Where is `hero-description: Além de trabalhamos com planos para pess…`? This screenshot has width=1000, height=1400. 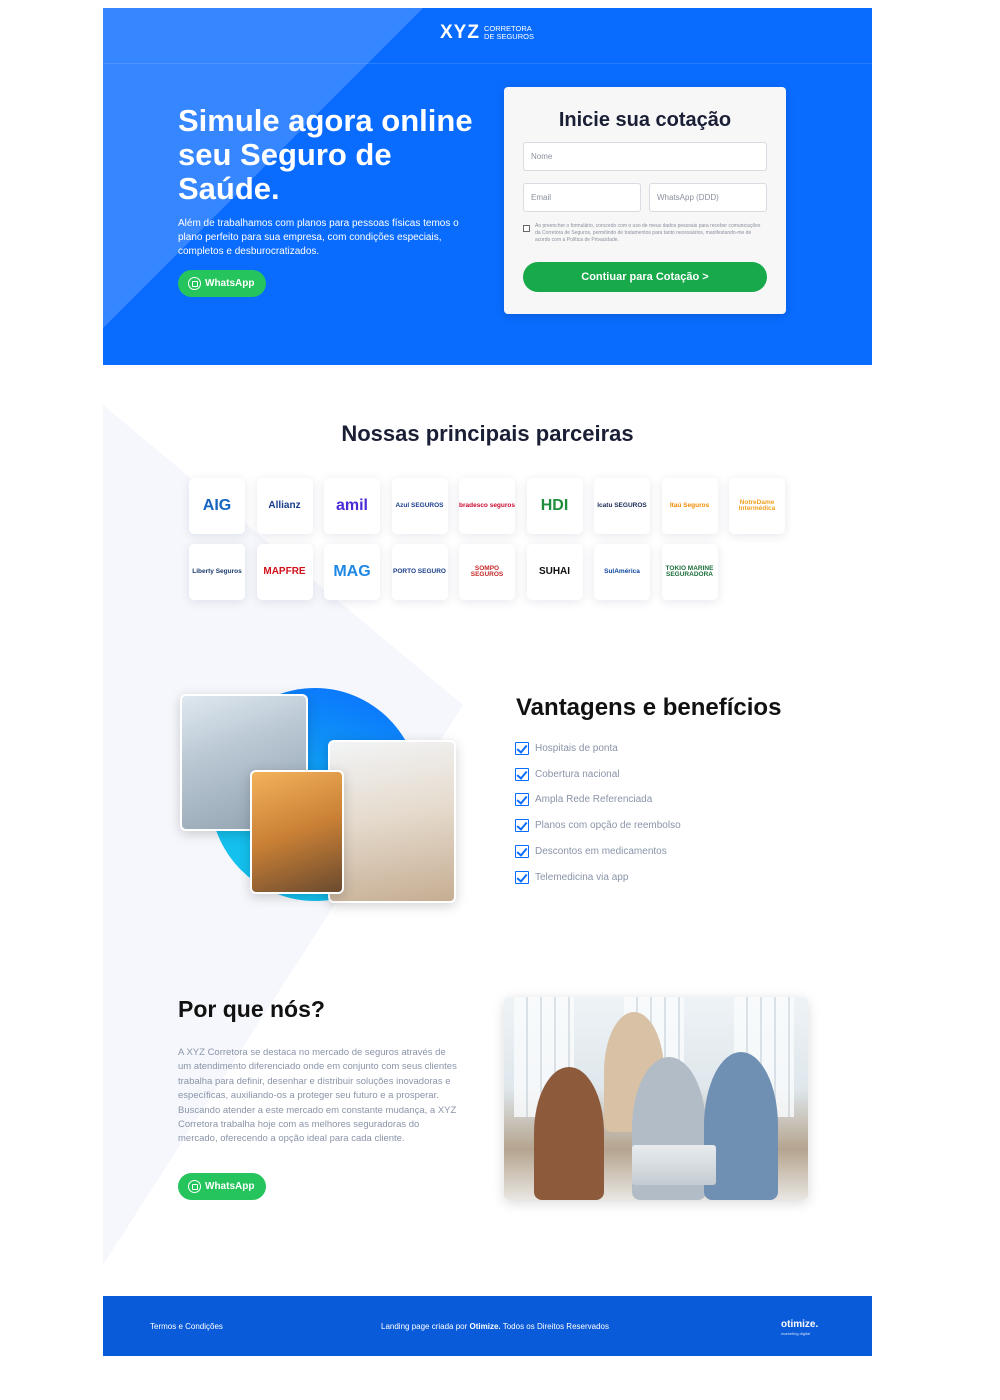 hero-description: Além de trabalhamos com planos para pess… is located at coordinates (318, 237).